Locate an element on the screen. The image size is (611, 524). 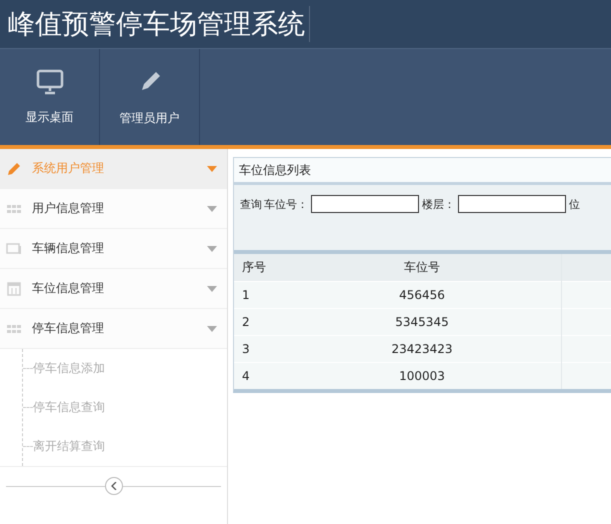
table-cell: 5345345 is located at coordinates (422, 322).